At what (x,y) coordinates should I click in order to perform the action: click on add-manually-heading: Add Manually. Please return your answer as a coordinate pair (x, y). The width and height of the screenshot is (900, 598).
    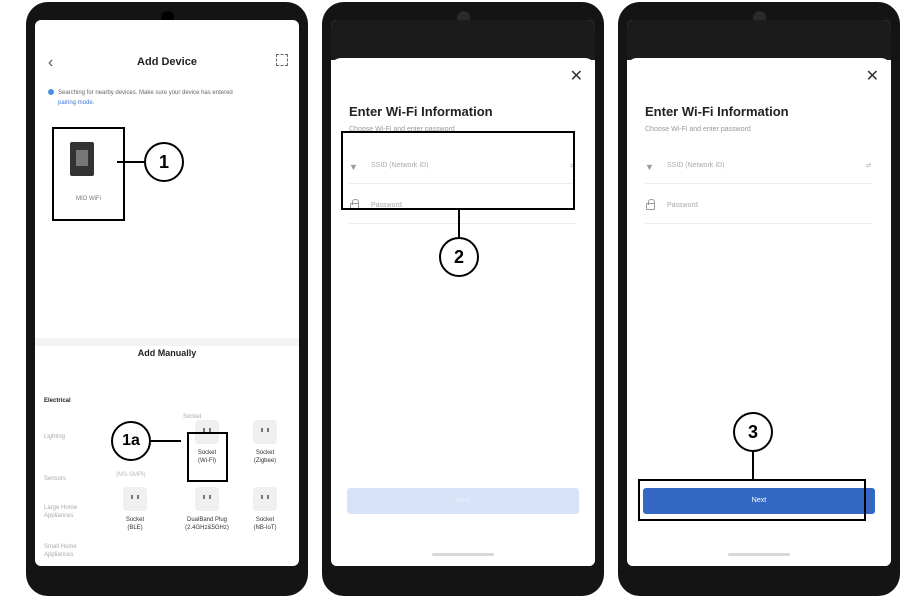
    Looking at the image, I should click on (167, 353).